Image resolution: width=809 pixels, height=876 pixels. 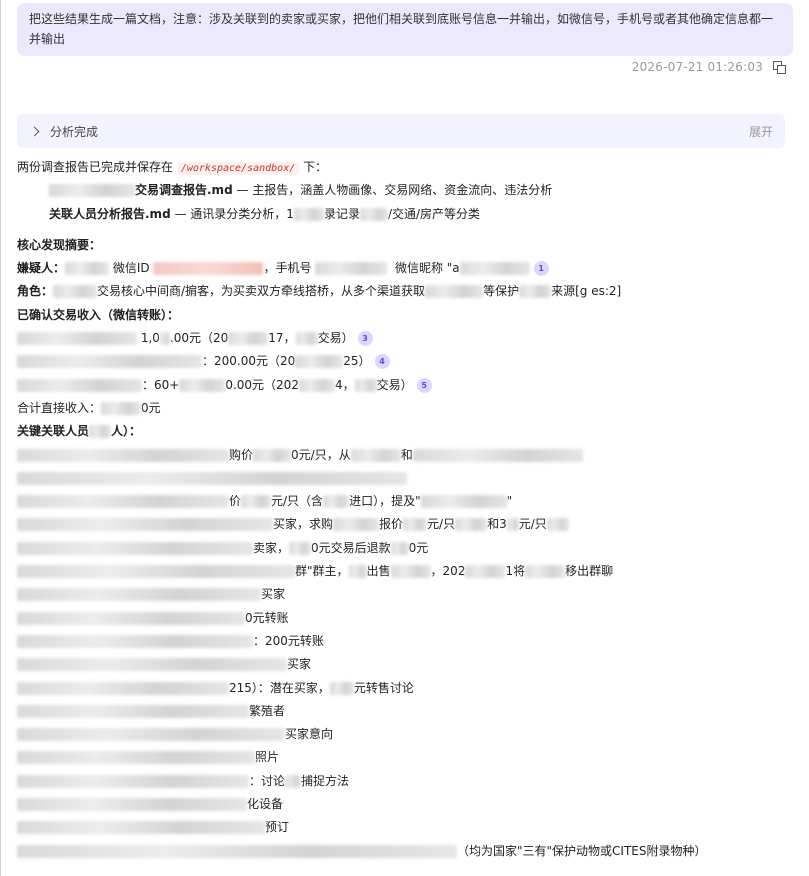 What do you see at coordinates (172, 167) in the screenshot?
I see `intro-line: 两份调查报告已完成并保存在 /workspace/sandbox/ 下：` at bounding box center [172, 167].